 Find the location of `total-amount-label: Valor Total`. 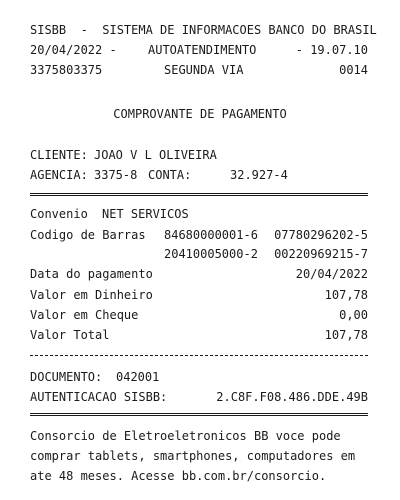

total-amount-label: Valor Total is located at coordinates (70, 335).